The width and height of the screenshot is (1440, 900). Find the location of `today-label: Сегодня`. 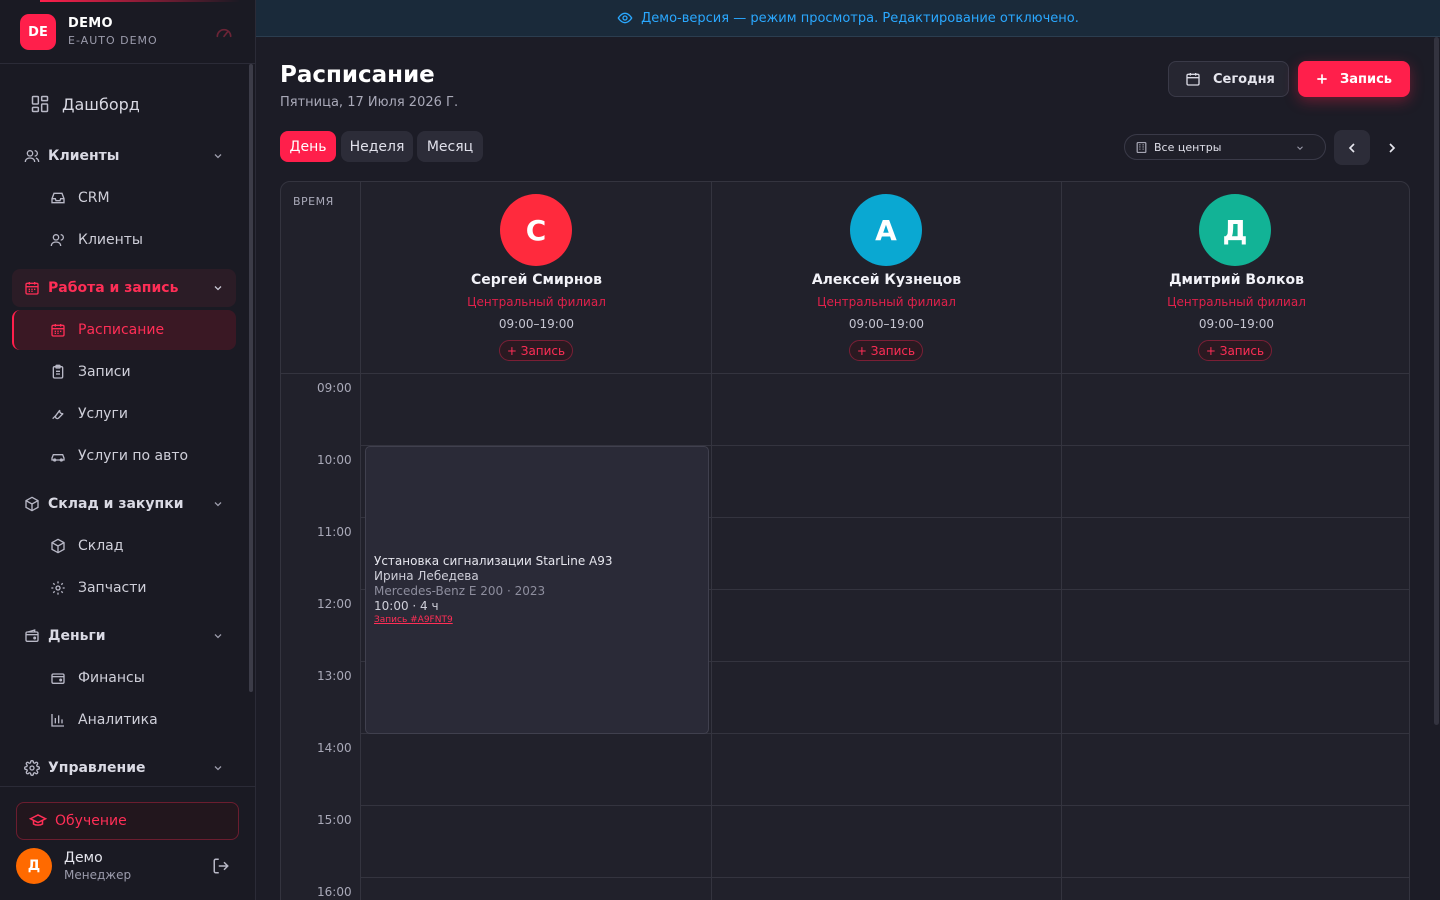

today-label: Сегодня is located at coordinates (1244, 79).